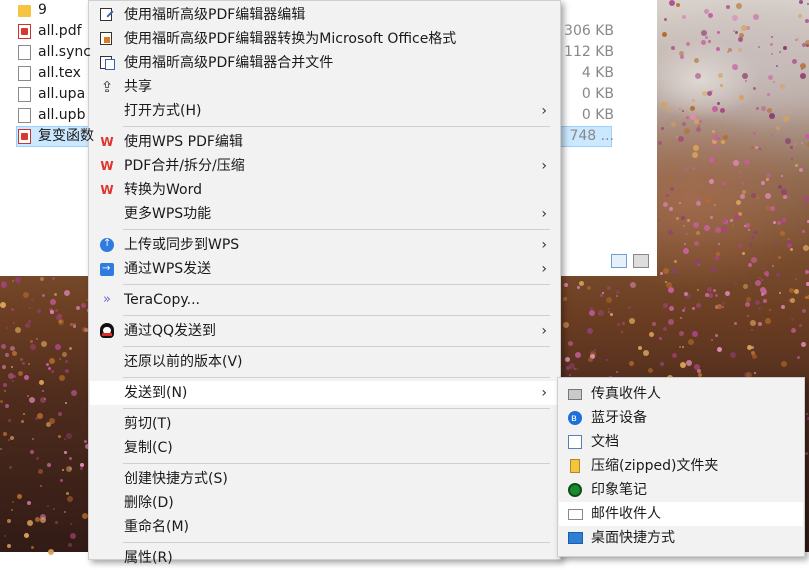 This screenshot has width=809, height=570. I want to click on menu-item-wps-pdf-edit: W 使用WPS PDF编辑, so click(324, 142).